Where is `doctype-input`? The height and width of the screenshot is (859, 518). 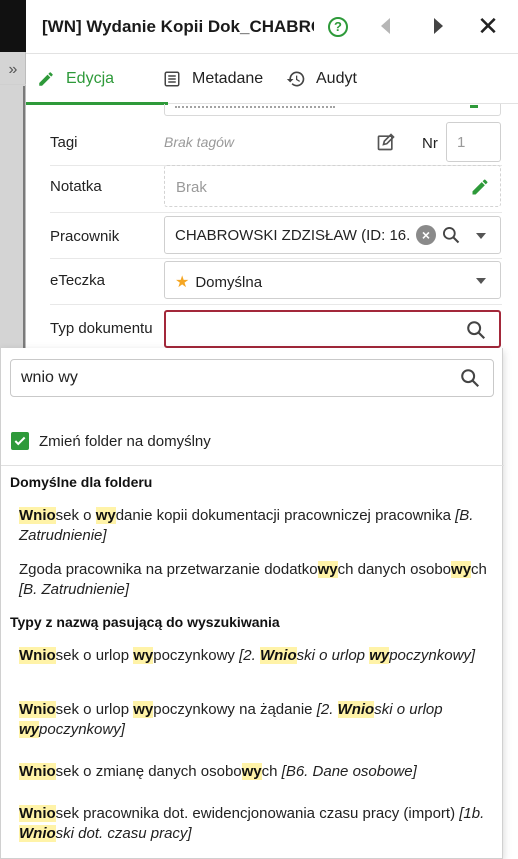
doctype-input is located at coordinates (332, 329).